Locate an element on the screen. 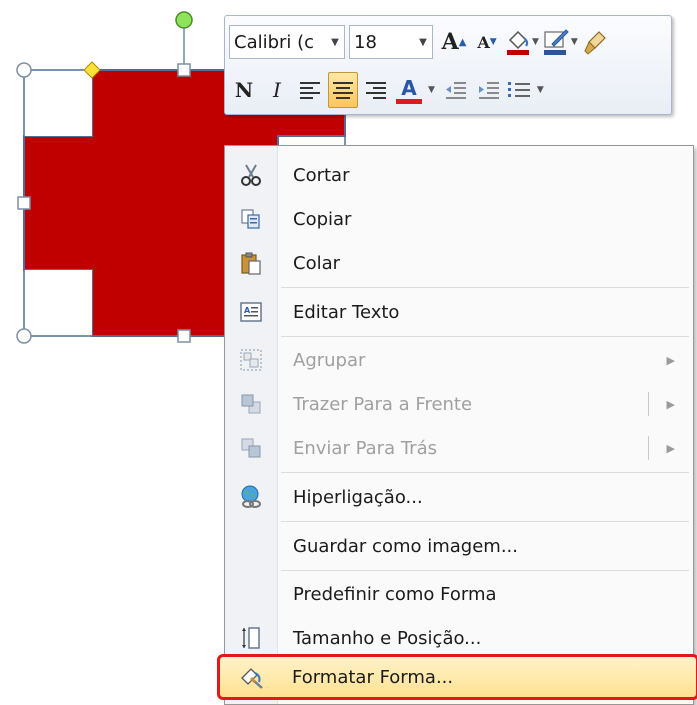 The image size is (697, 705). send-backward-icon is located at coordinates (251, 448).